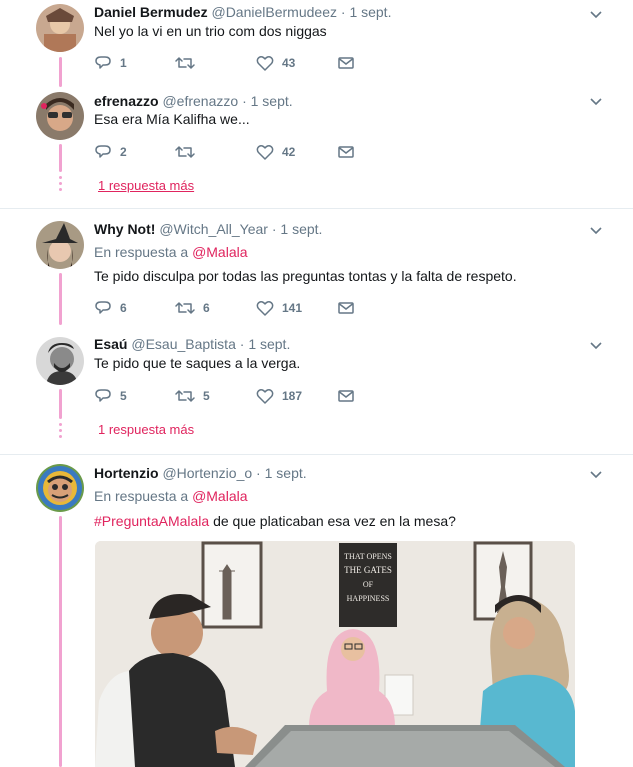 This screenshot has height=767, width=633. I want to click on reply-button: 5, so click(110, 396).